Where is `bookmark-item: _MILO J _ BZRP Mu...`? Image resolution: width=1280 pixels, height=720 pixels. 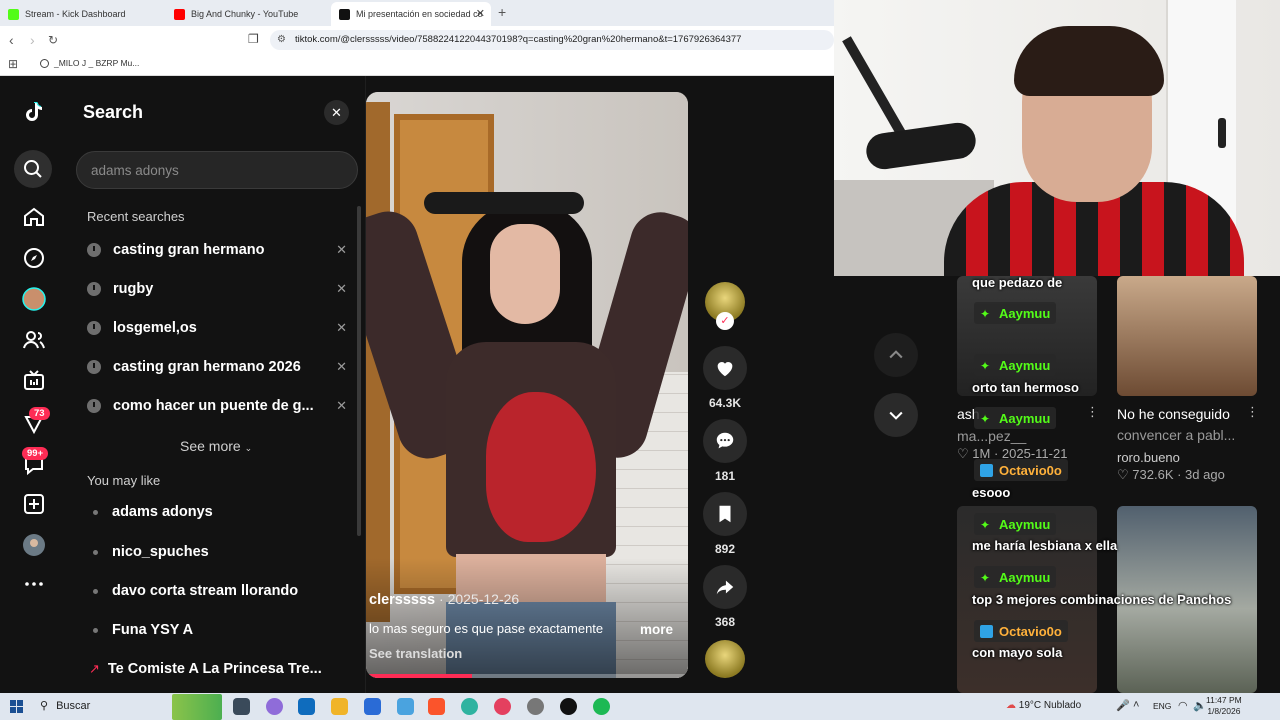
bookmark-item: _MILO J _ BZRP Mu... is located at coordinates (89, 63).